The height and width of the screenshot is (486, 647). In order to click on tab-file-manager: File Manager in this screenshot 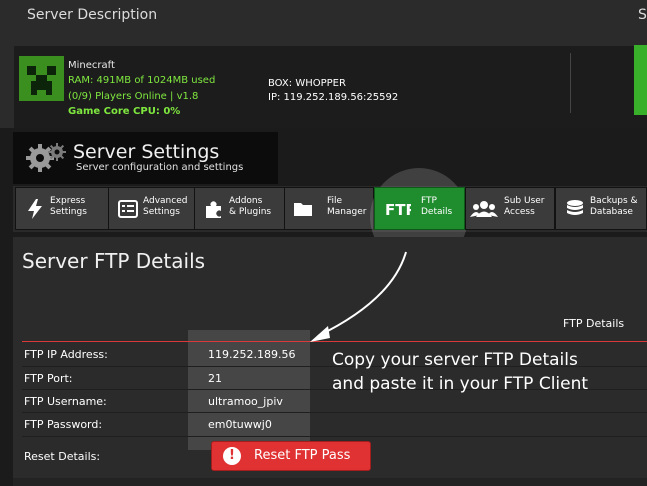, I will do `click(329, 208)`.